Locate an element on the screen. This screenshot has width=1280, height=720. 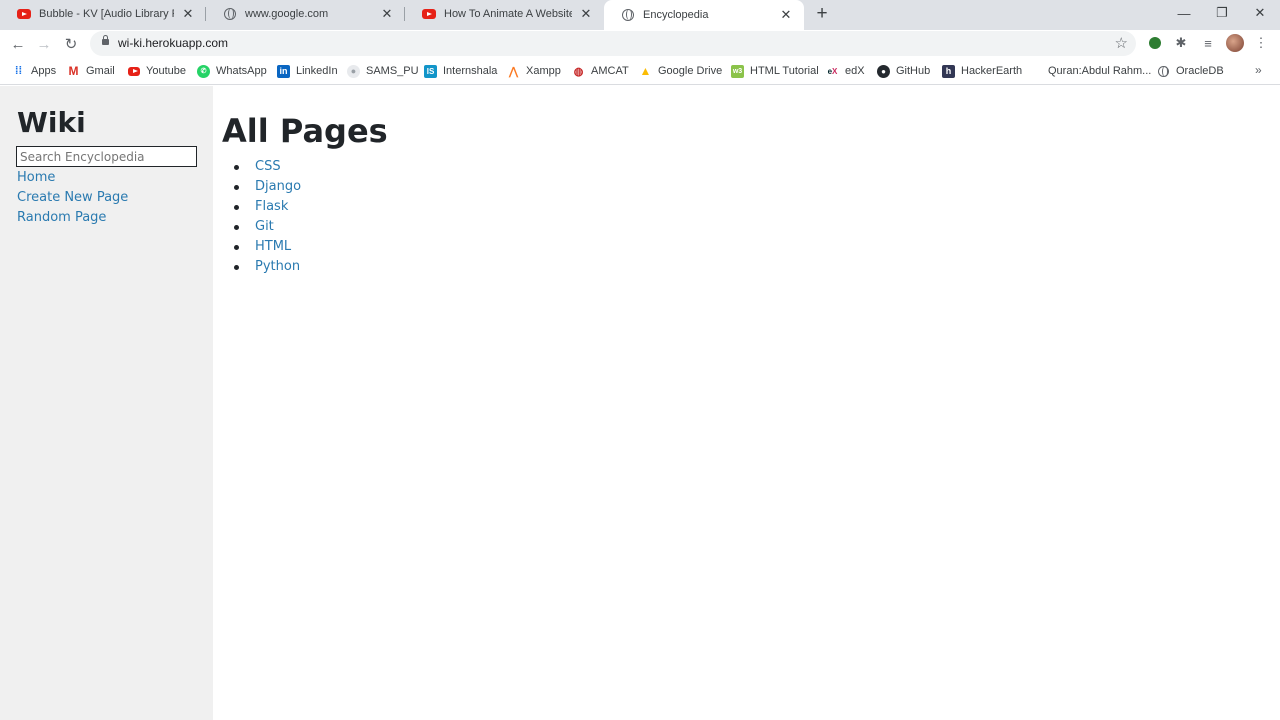
bookmark-label: HackerEarth is located at coordinates (992, 71).